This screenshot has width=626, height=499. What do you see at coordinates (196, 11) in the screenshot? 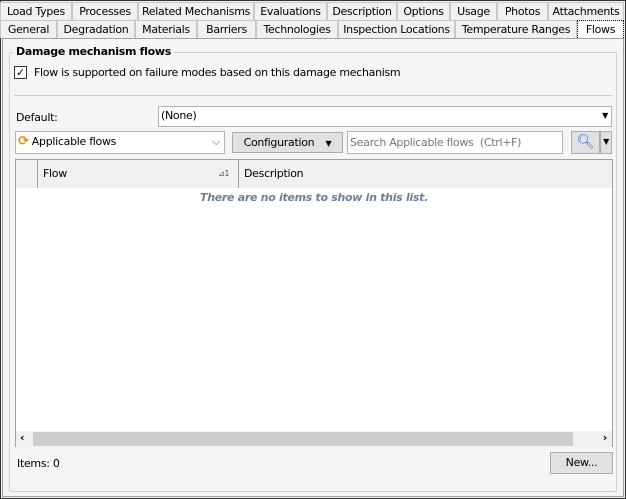
I see `tab-related-mechanisms: Related Mechanisms` at bounding box center [196, 11].